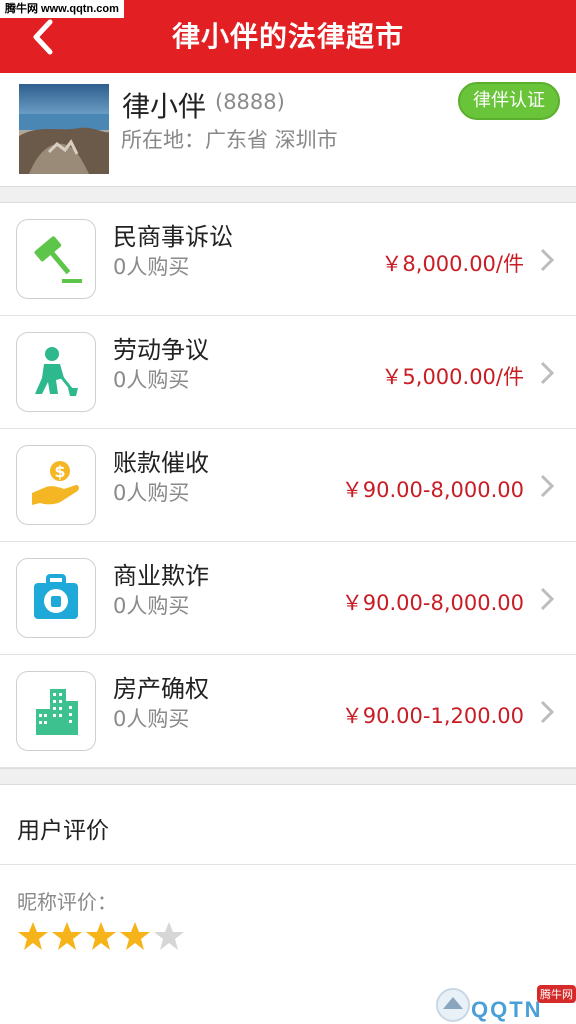 Image resolution: width=576 pixels, height=1024 pixels. Describe the element at coordinates (173, 237) in the screenshot. I see `service-name: 民商事诉讼` at that location.